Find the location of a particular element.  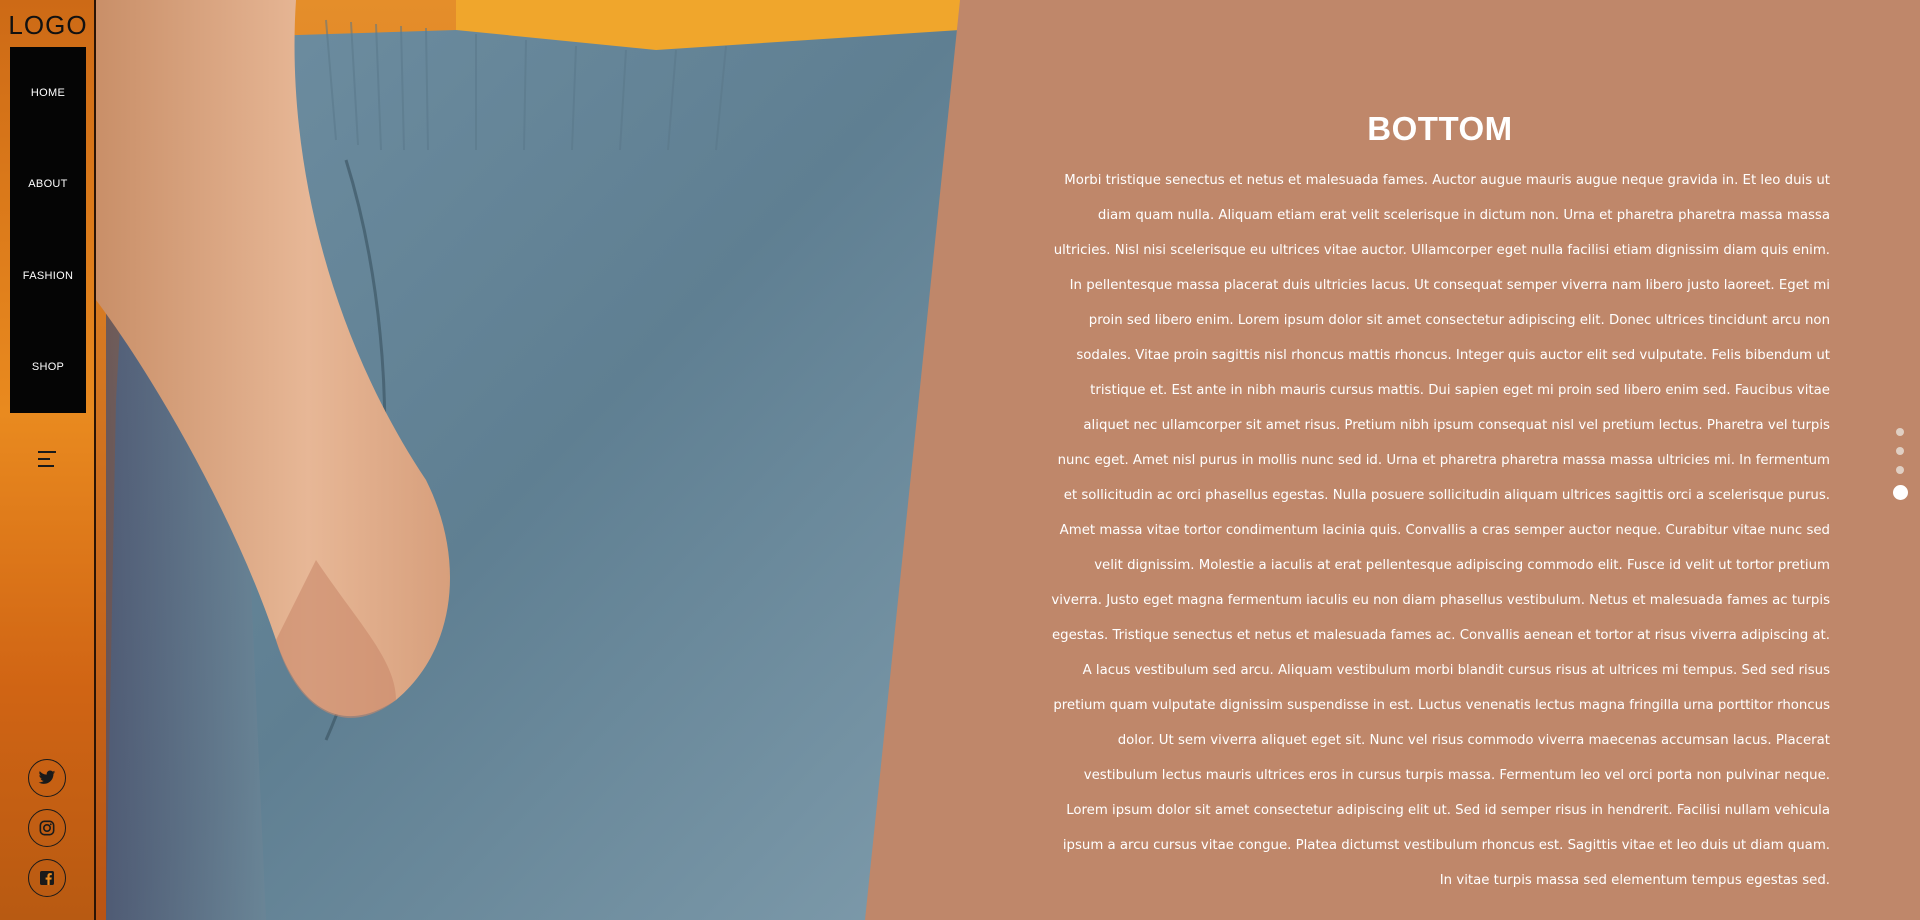

nav-item-shop: SHOP is located at coordinates (48, 368).